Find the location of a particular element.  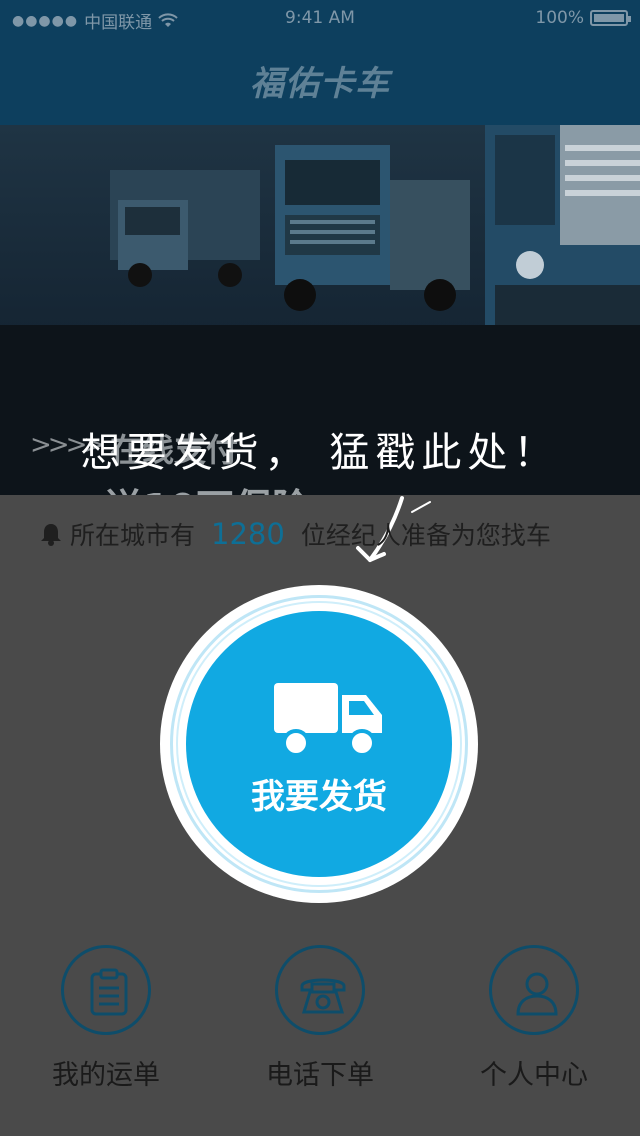

tab-my-orders: 我的运单 is located at coordinates (106, 1020).